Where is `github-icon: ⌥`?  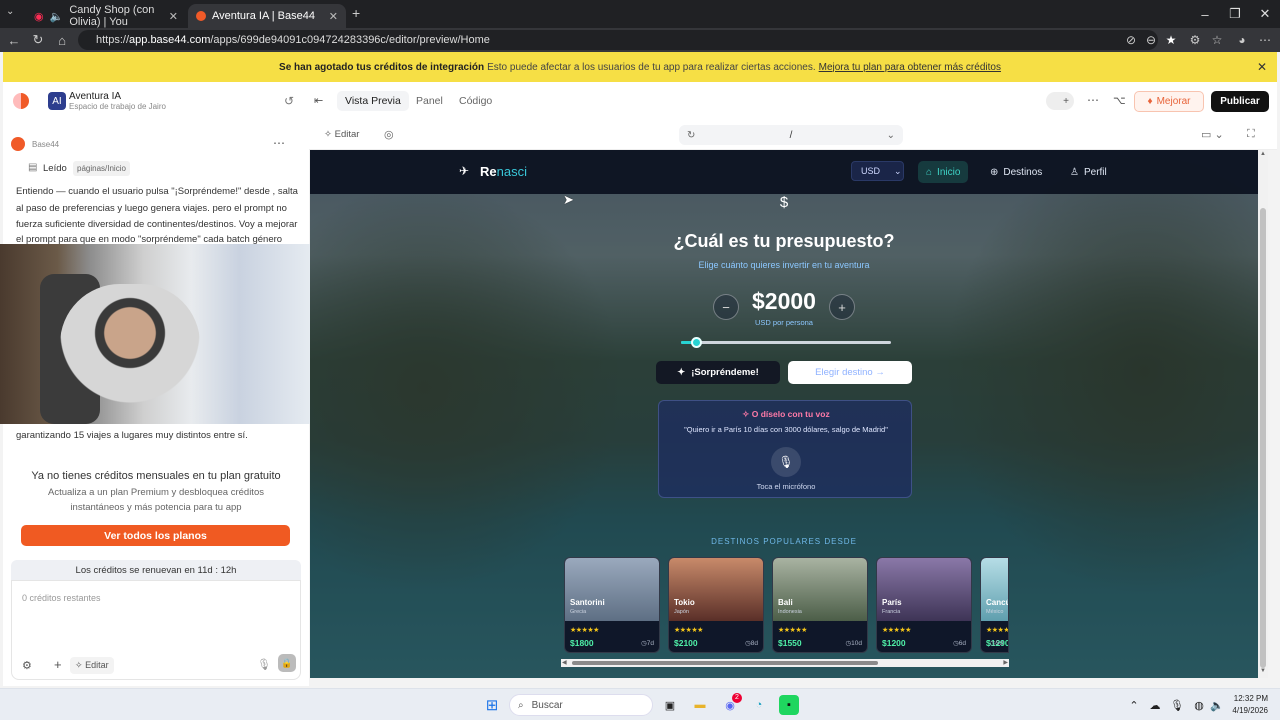
github-icon: ⌥ is located at coordinates (1119, 100).